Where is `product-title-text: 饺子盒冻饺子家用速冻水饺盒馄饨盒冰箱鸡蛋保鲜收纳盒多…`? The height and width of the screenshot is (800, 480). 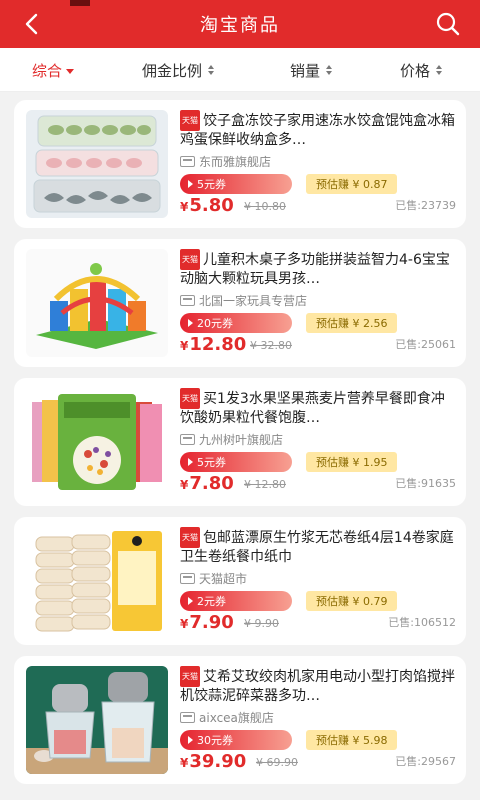 product-title-text: 饺子盒冻饺子家用速冻水饺盒馄饨盒冰箱鸡蛋保鲜收纳盒多… is located at coordinates (317, 130).